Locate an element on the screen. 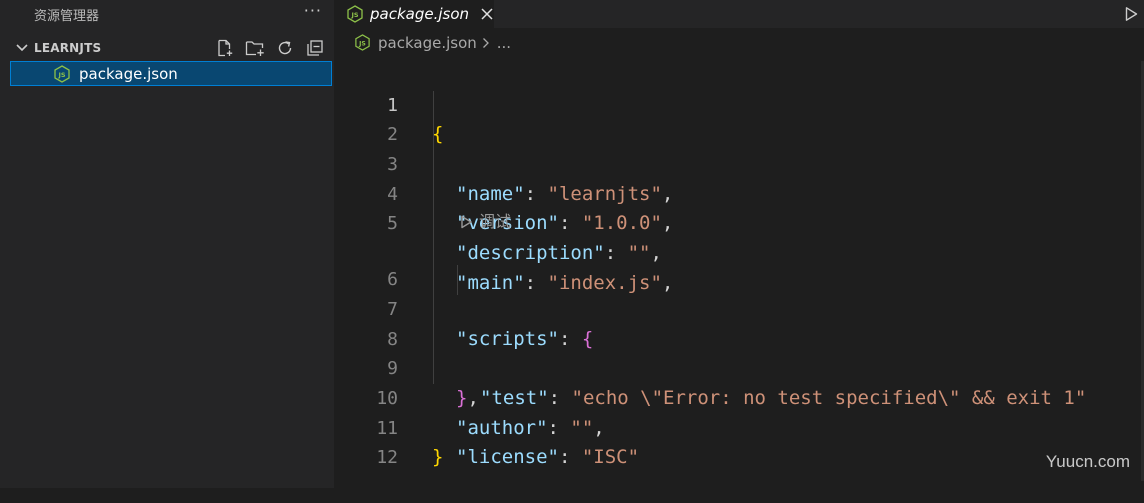 This screenshot has height=503, width=1144. folder-section-header: LEARNJTS is located at coordinates (167, 48).